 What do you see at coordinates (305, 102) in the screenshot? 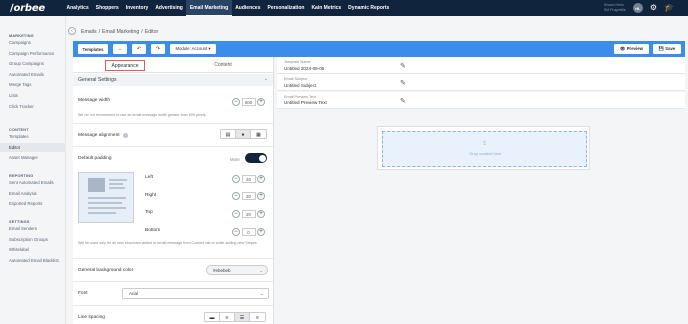
I see `meta-value: Untitled Preview Text` at bounding box center [305, 102].